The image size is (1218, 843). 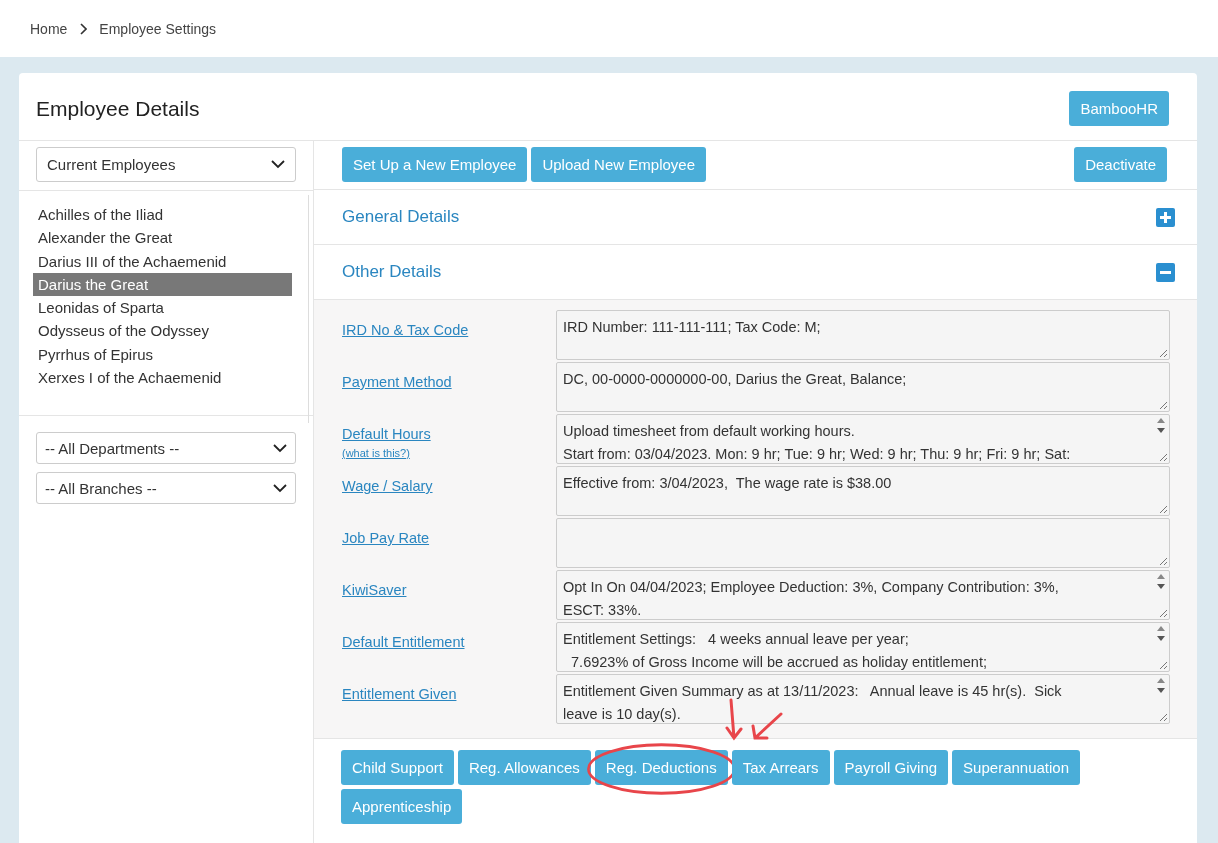 What do you see at coordinates (158, 28) in the screenshot?
I see `breadcrumb-link: Employee Settings` at bounding box center [158, 28].